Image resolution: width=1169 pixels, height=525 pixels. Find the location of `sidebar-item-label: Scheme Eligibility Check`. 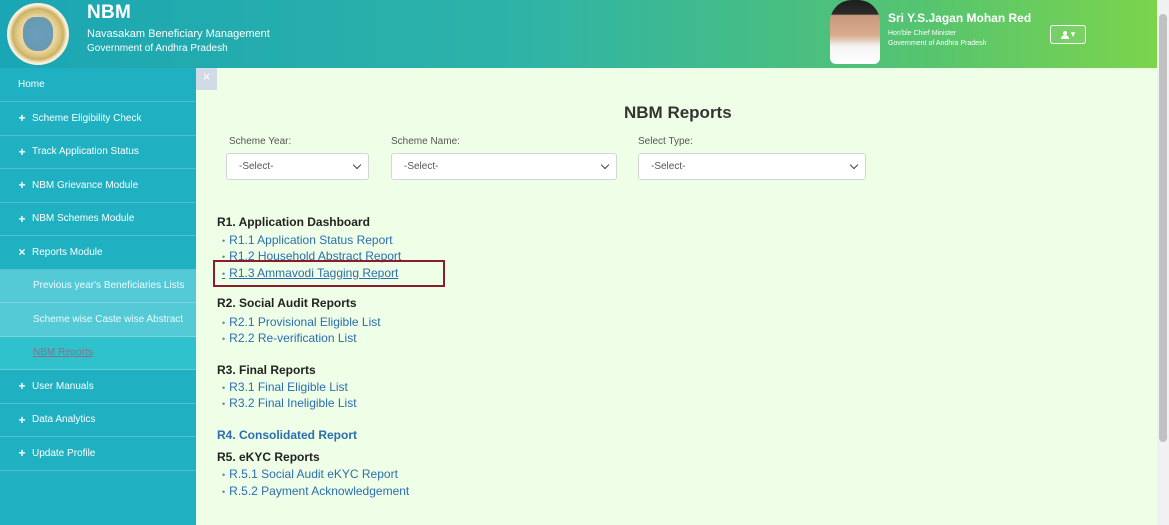

sidebar-item-label: Scheme Eligibility Check is located at coordinates (87, 118).